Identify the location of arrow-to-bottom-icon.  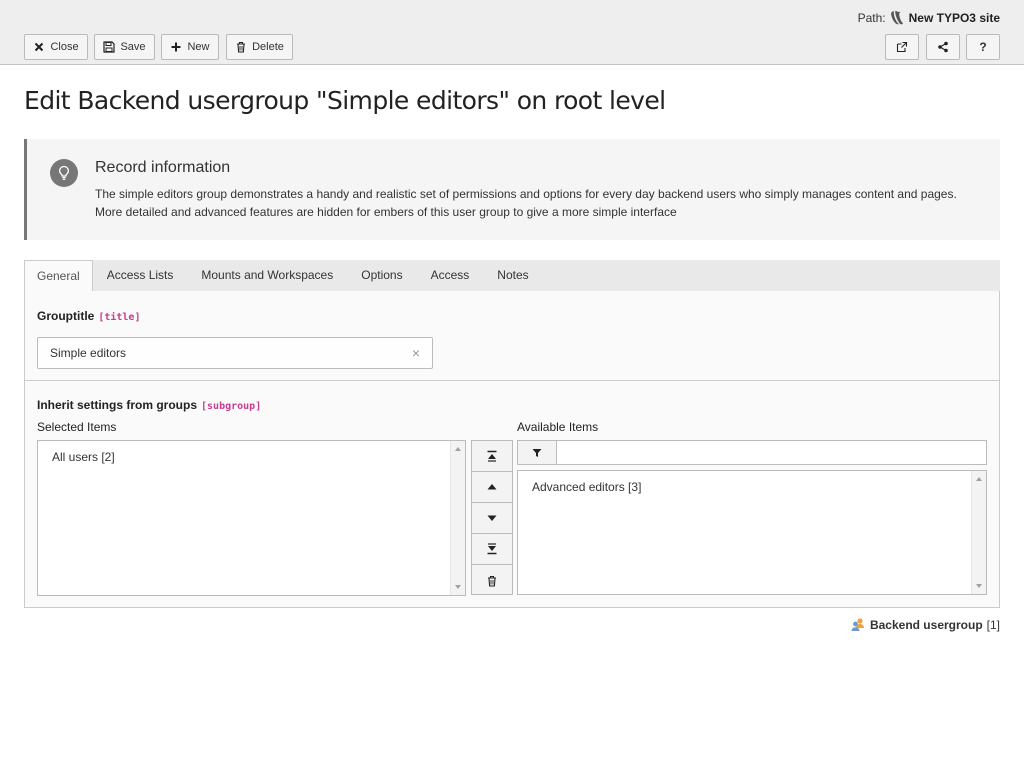
(492, 549).